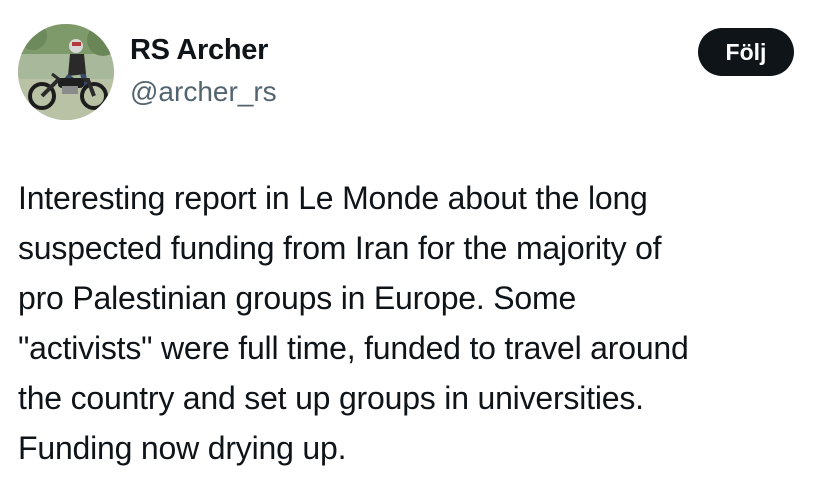 The image size is (828, 483). Describe the element at coordinates (746, 52) in the screenshot. I see `follow-button: Följ` at that location.